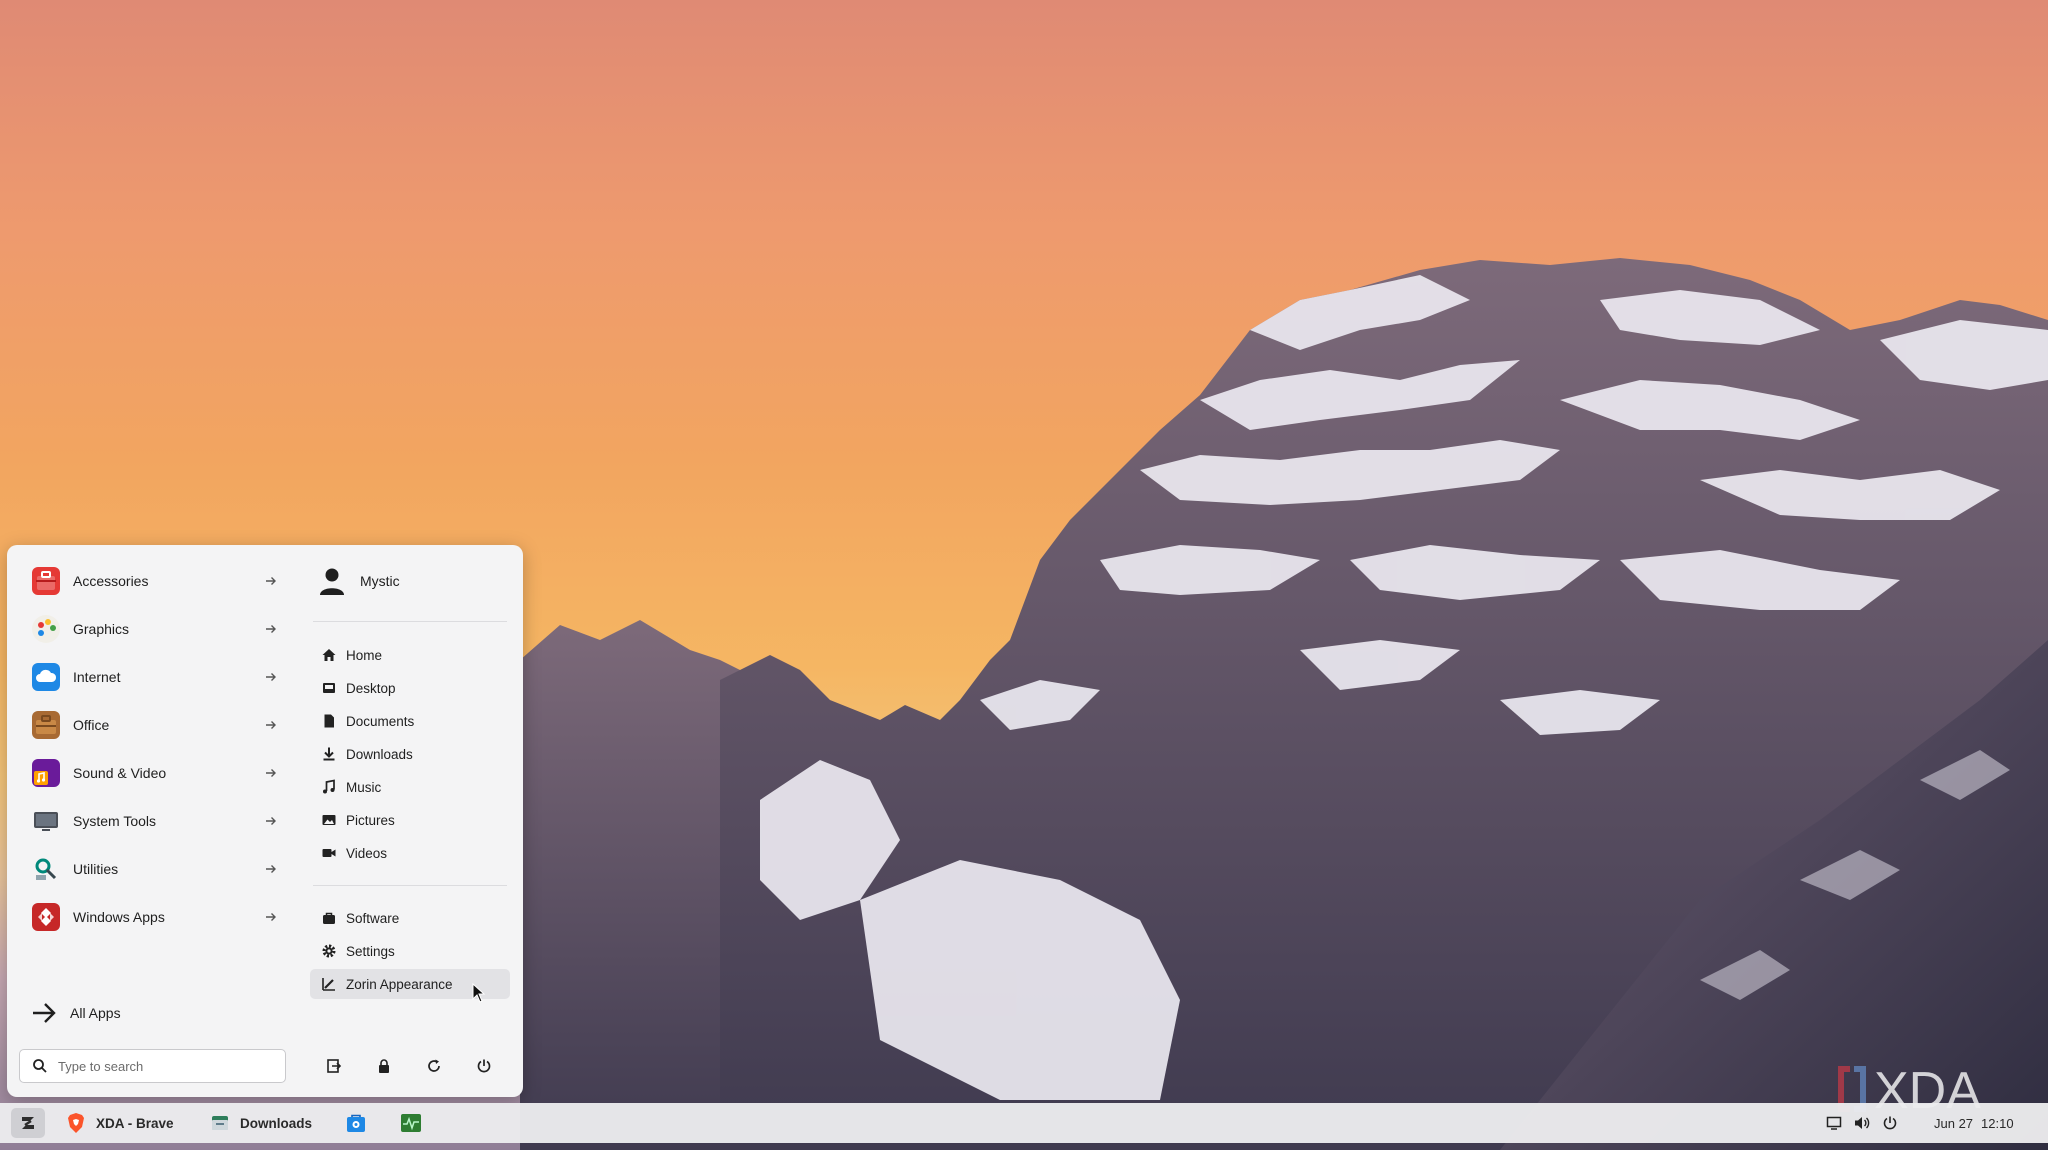 The width and height of the screenshot is (2048, 1150). What do you see at coordinates (153, 725) in the screenshot?
I see `category-office: Office` at bounding box center [153, 725].